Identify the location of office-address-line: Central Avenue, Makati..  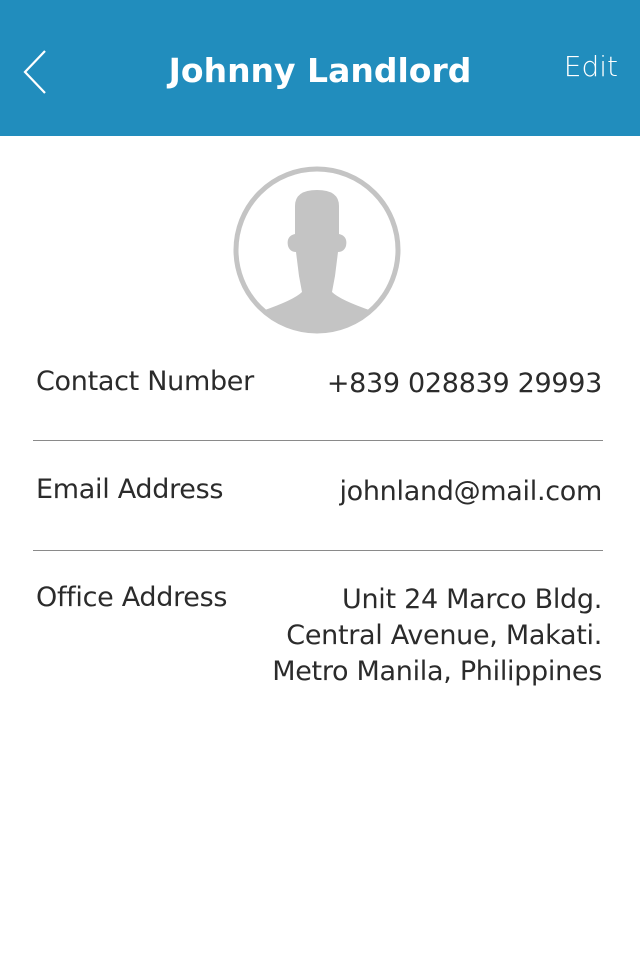
(444, 635).